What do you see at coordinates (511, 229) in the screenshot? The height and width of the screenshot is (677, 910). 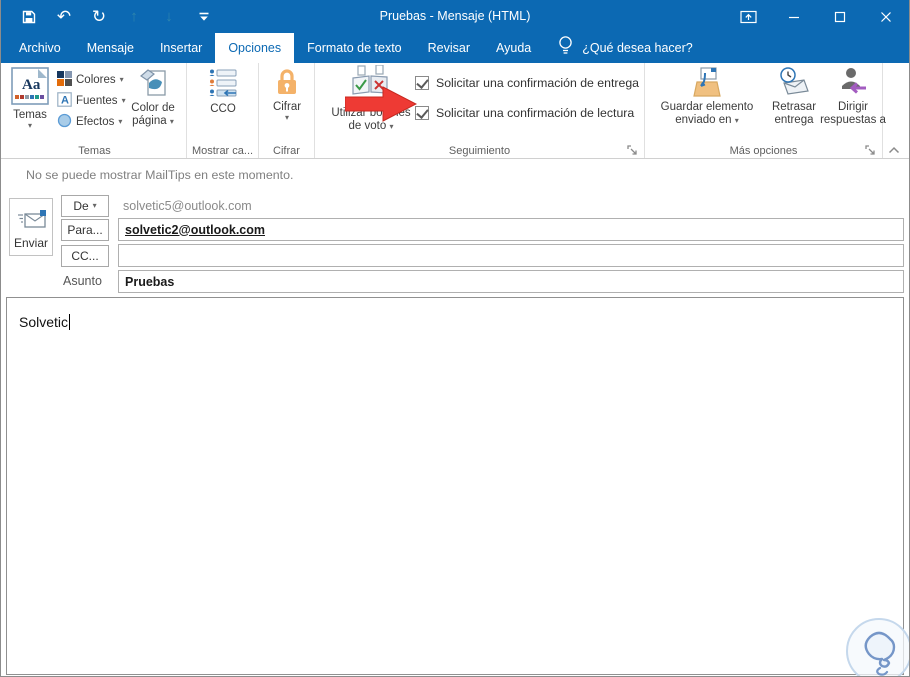 I see `para-input: solvetic2@outlook.com` at bounding box center [511, 229].